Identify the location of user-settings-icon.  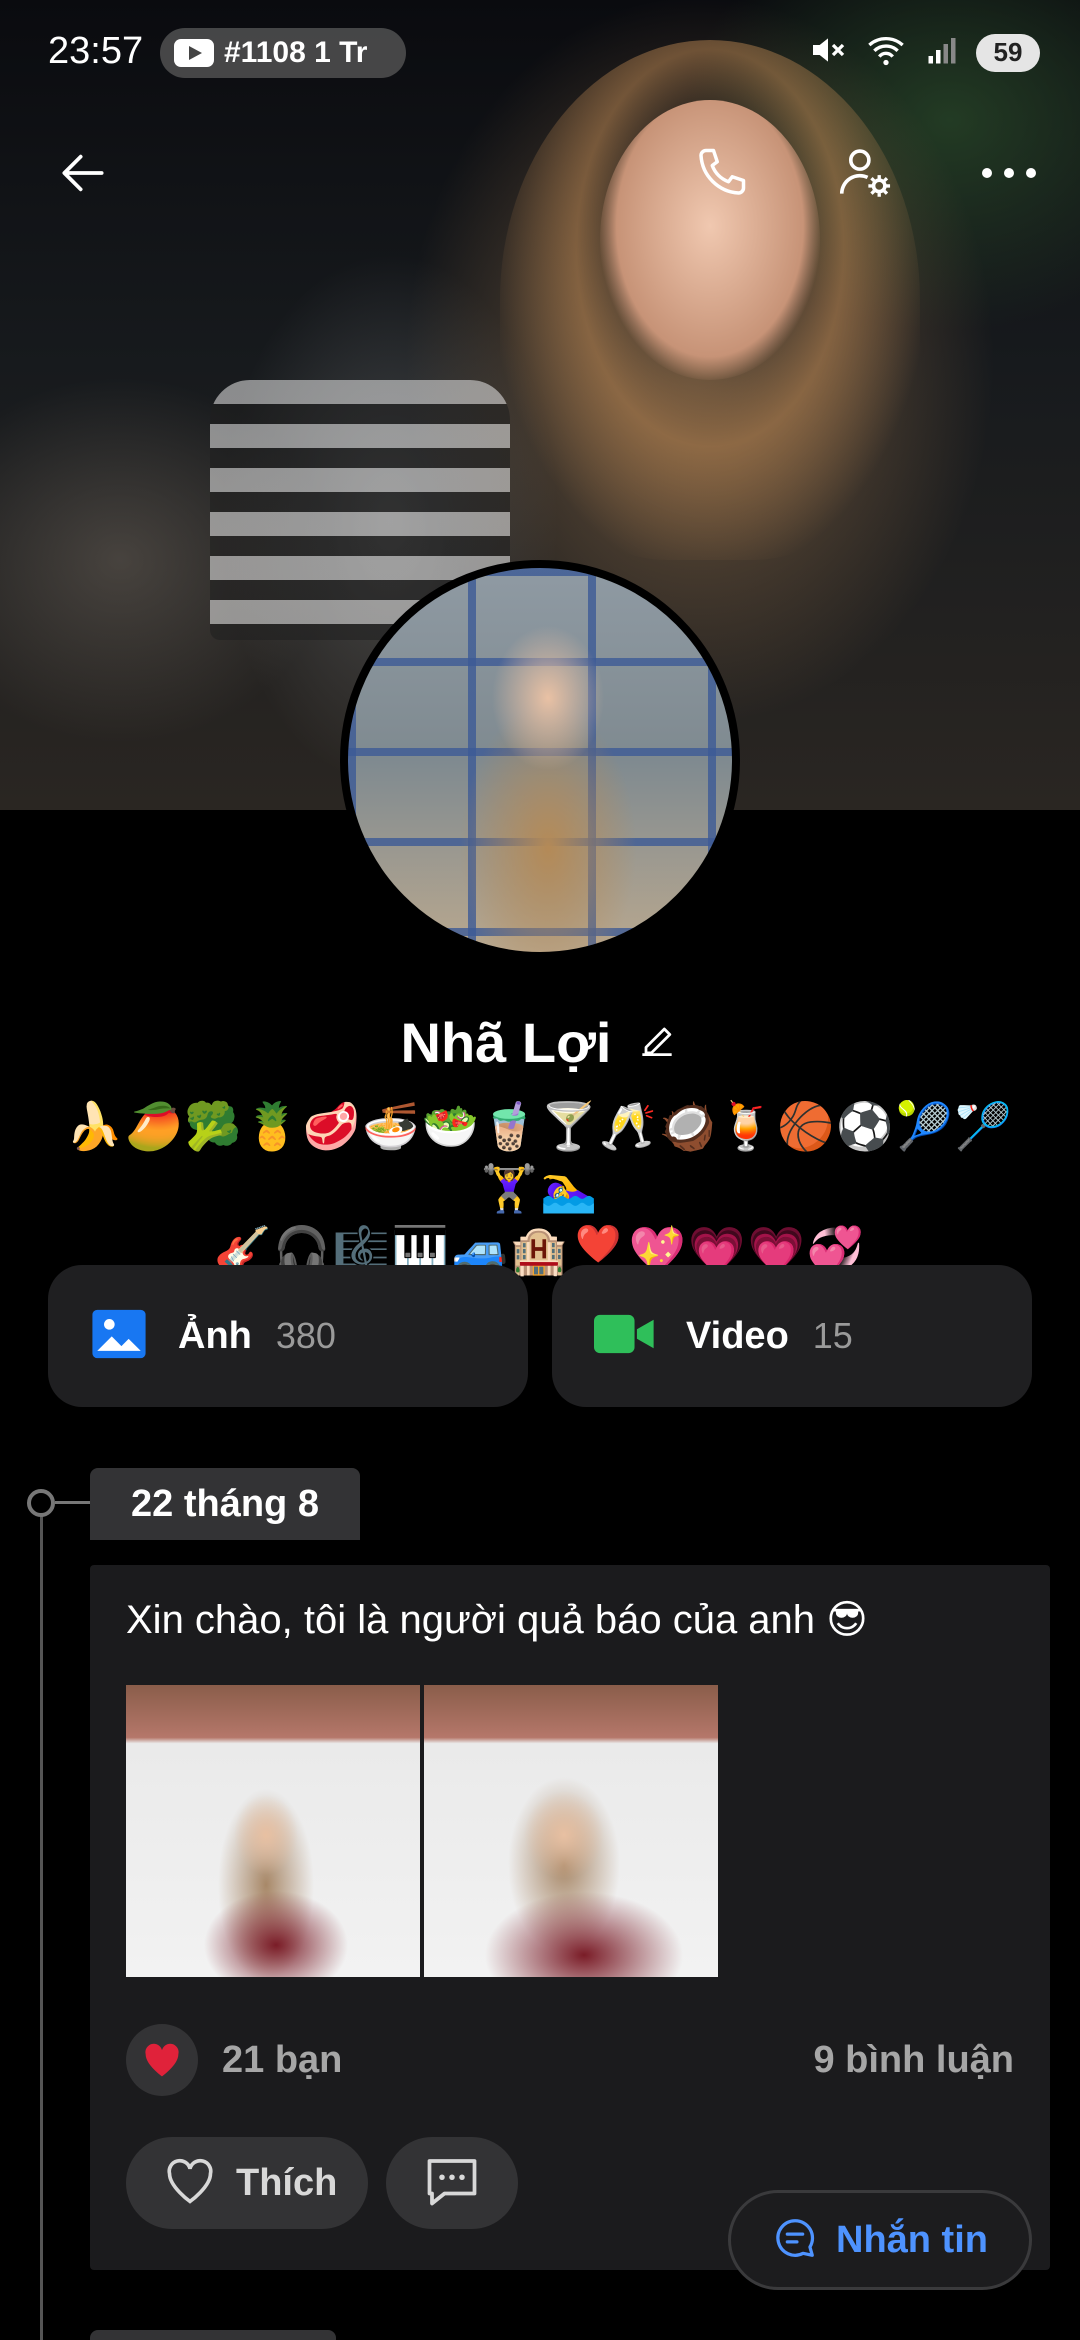
(865, 175).